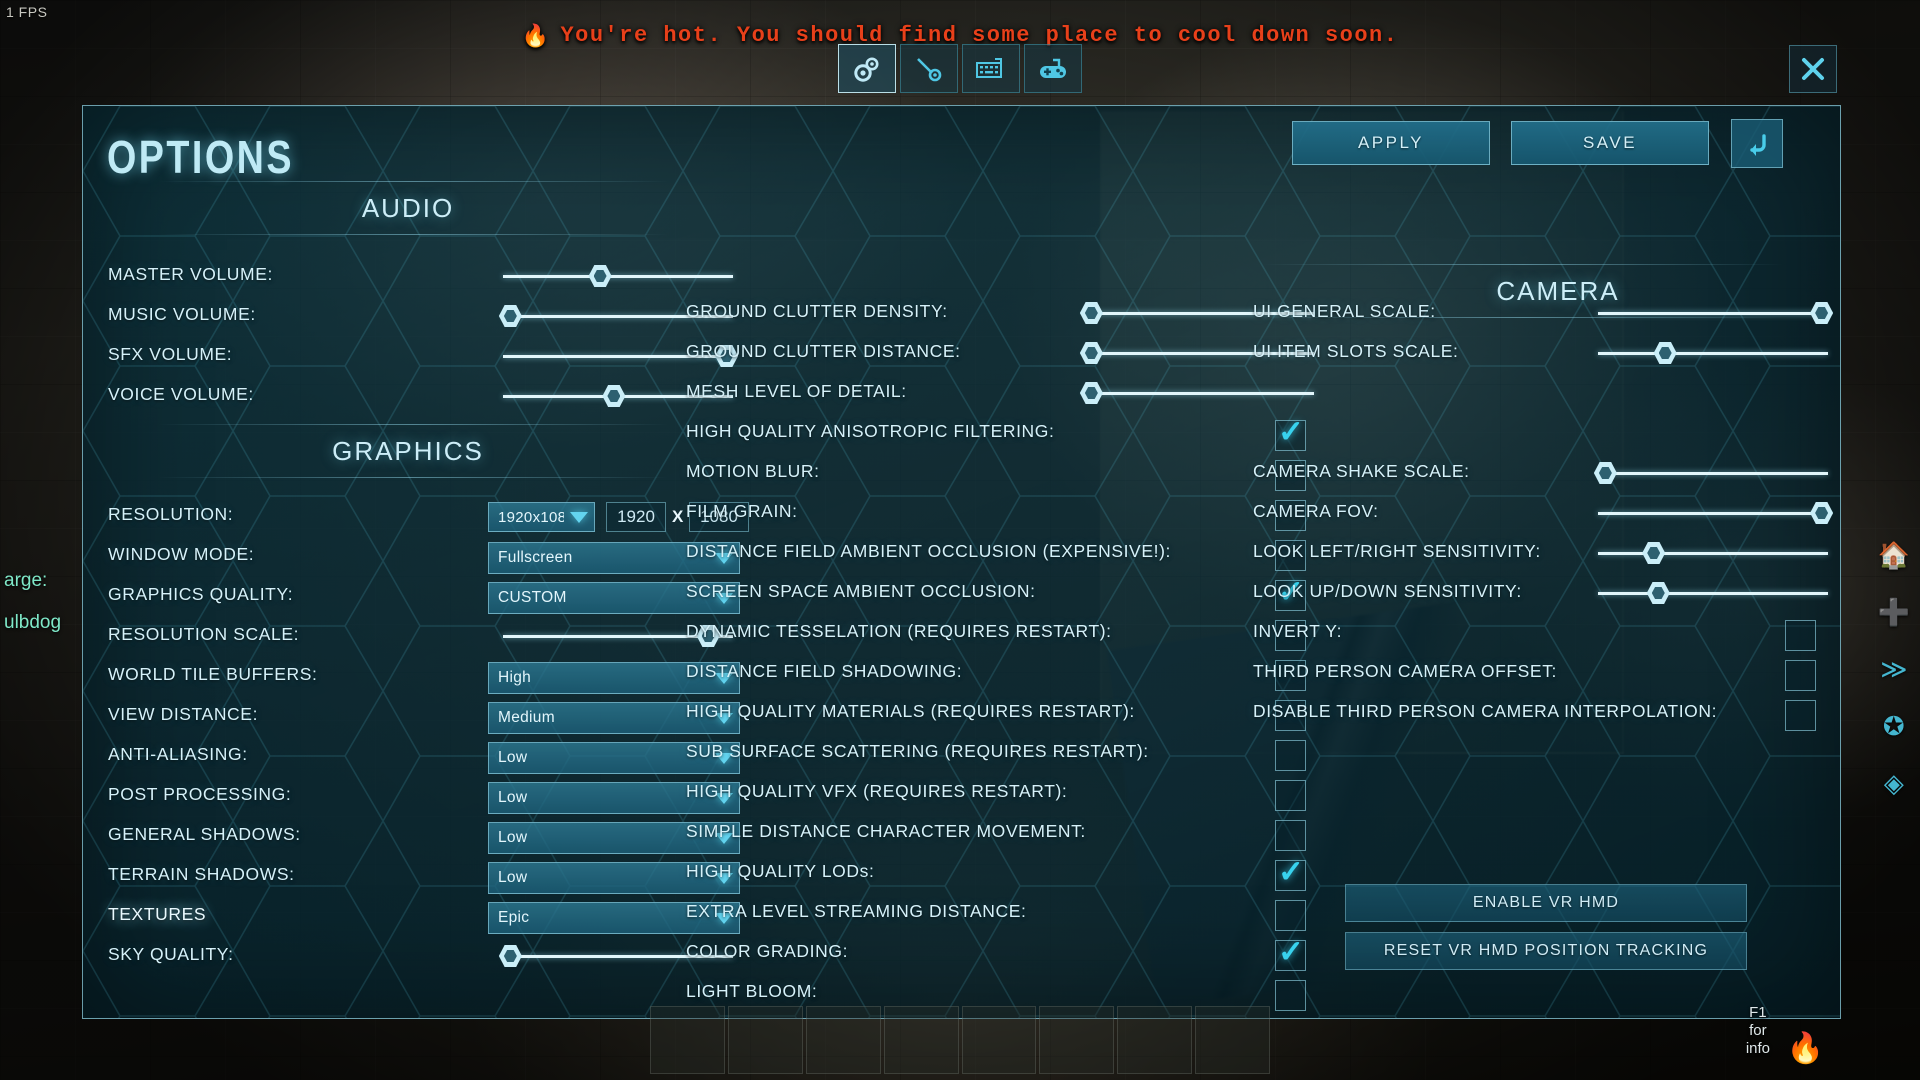 This screenshot has width=1920, height=1080. Describe the element at coordinates (1290, 835) in the screenshot. I see `checkbox-simple-distance-character-movement` at that location.